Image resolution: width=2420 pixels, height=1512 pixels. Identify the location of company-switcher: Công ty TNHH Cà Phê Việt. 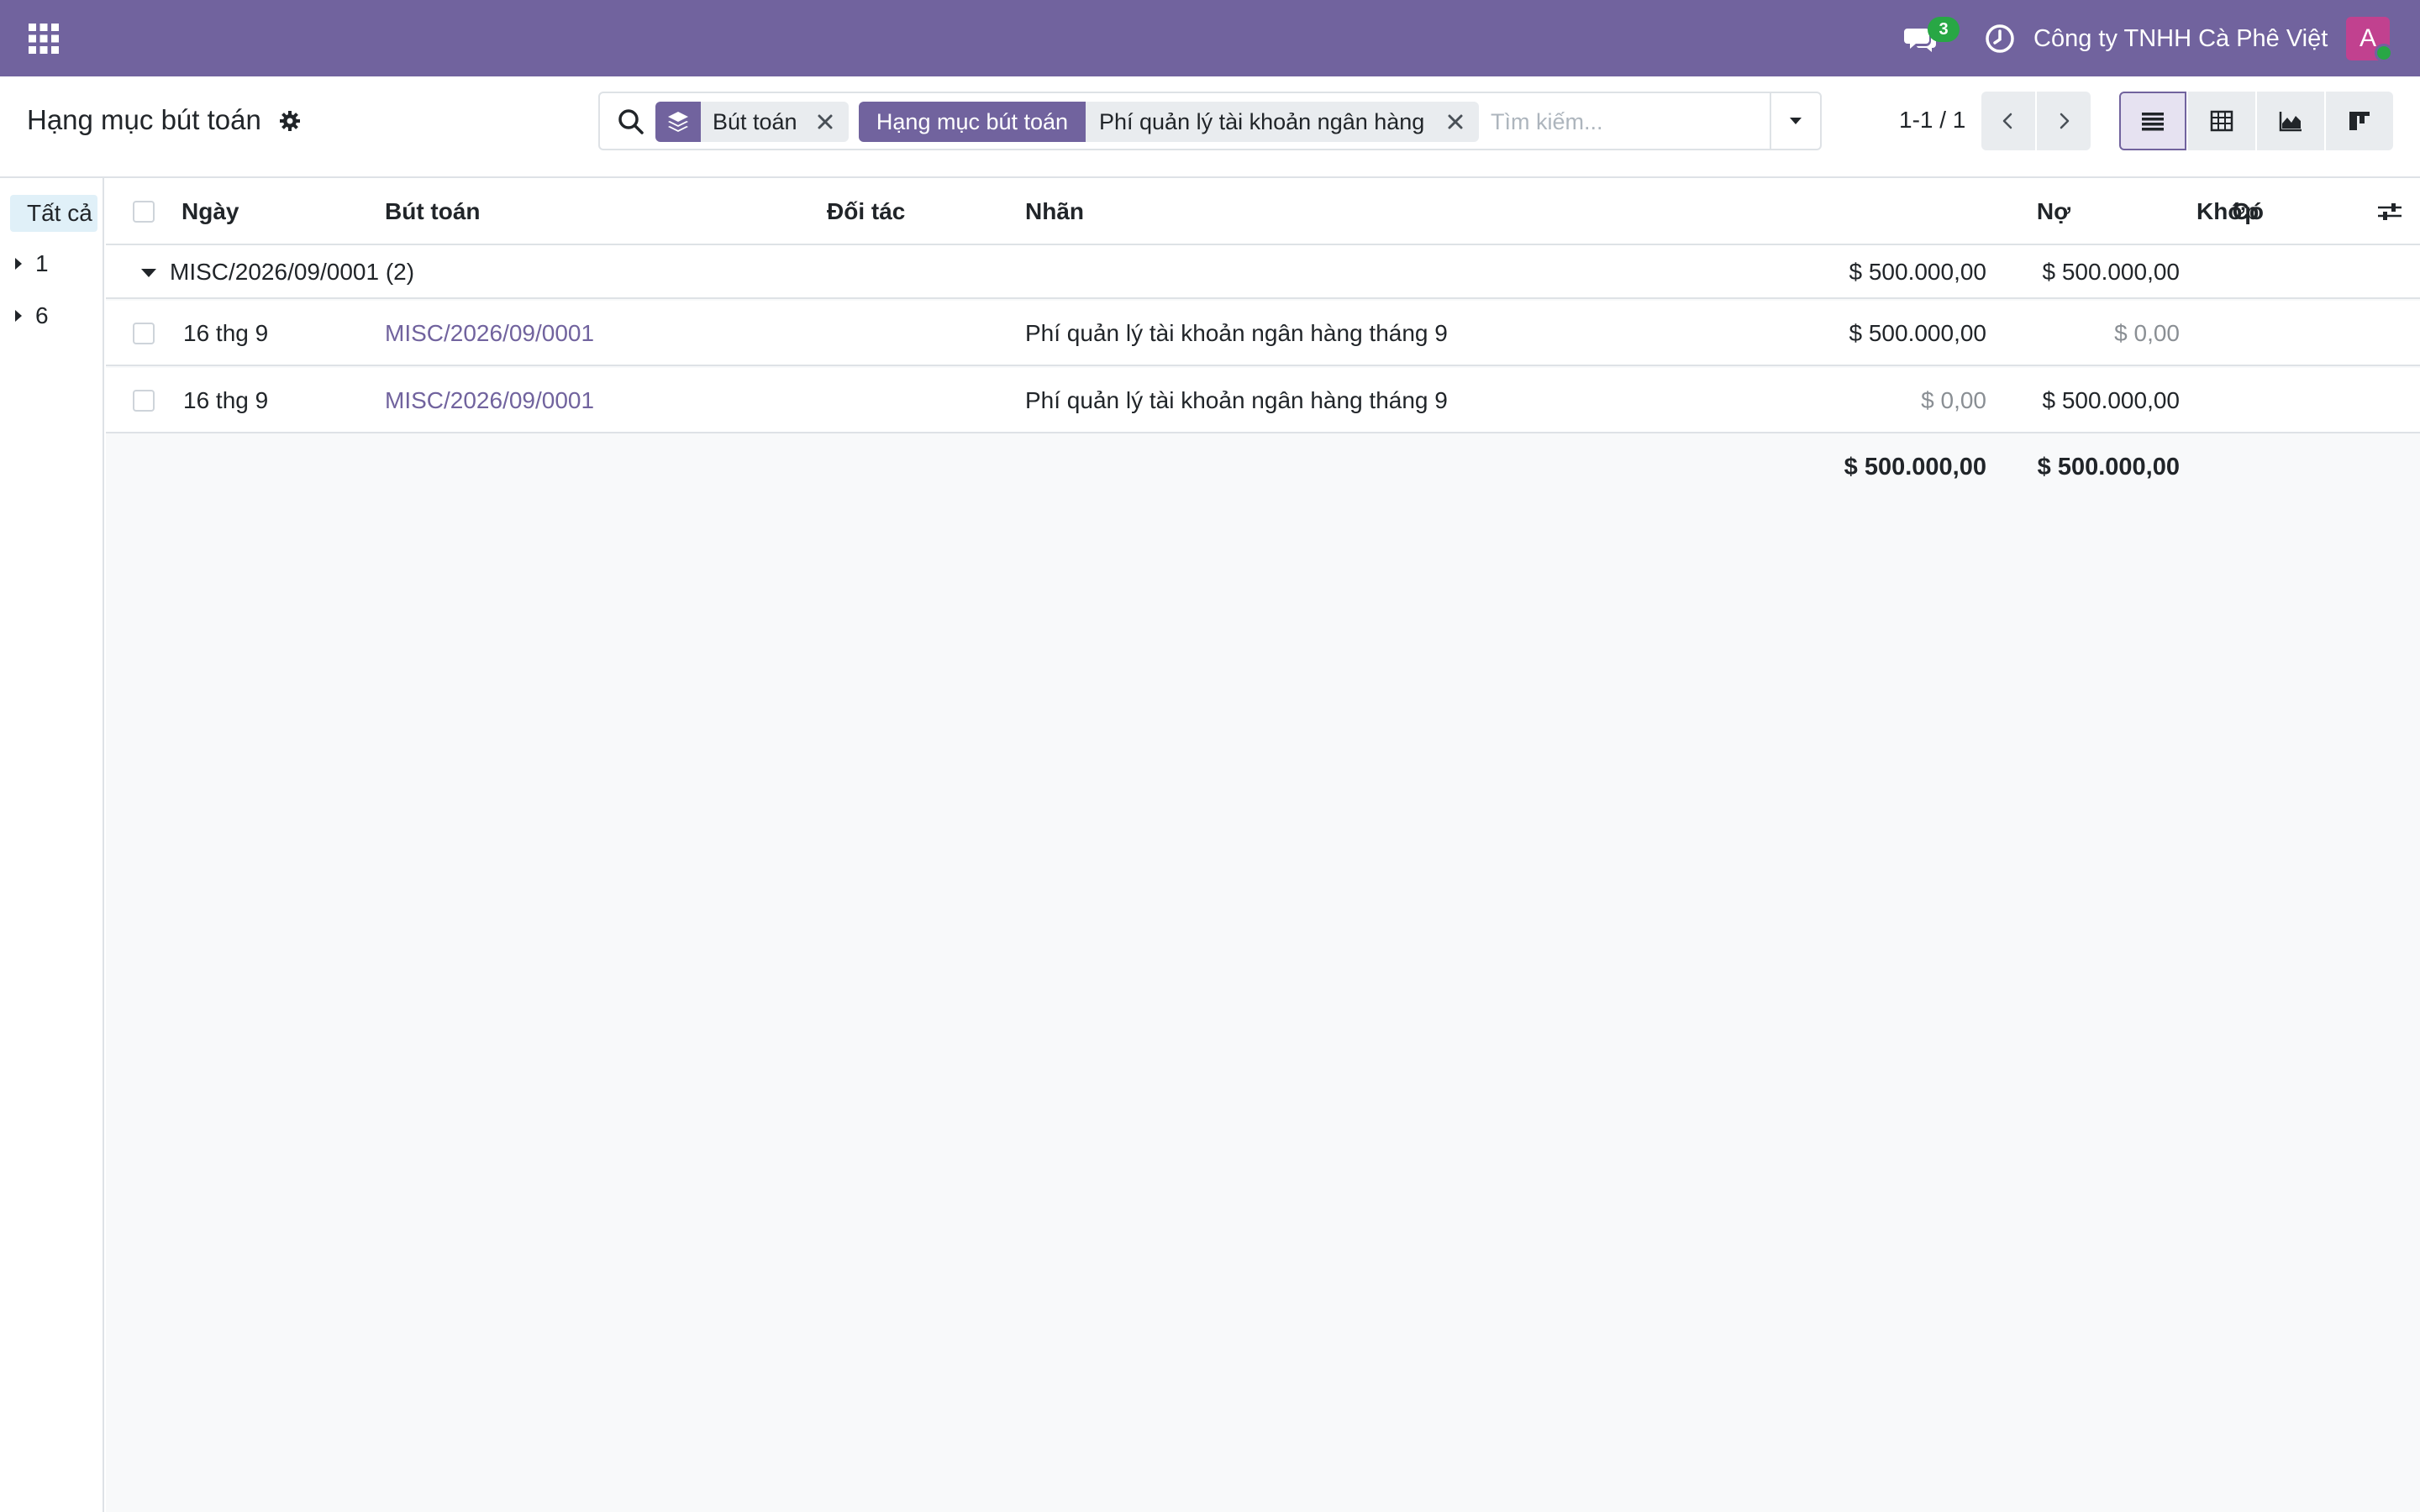
(2180, 38).